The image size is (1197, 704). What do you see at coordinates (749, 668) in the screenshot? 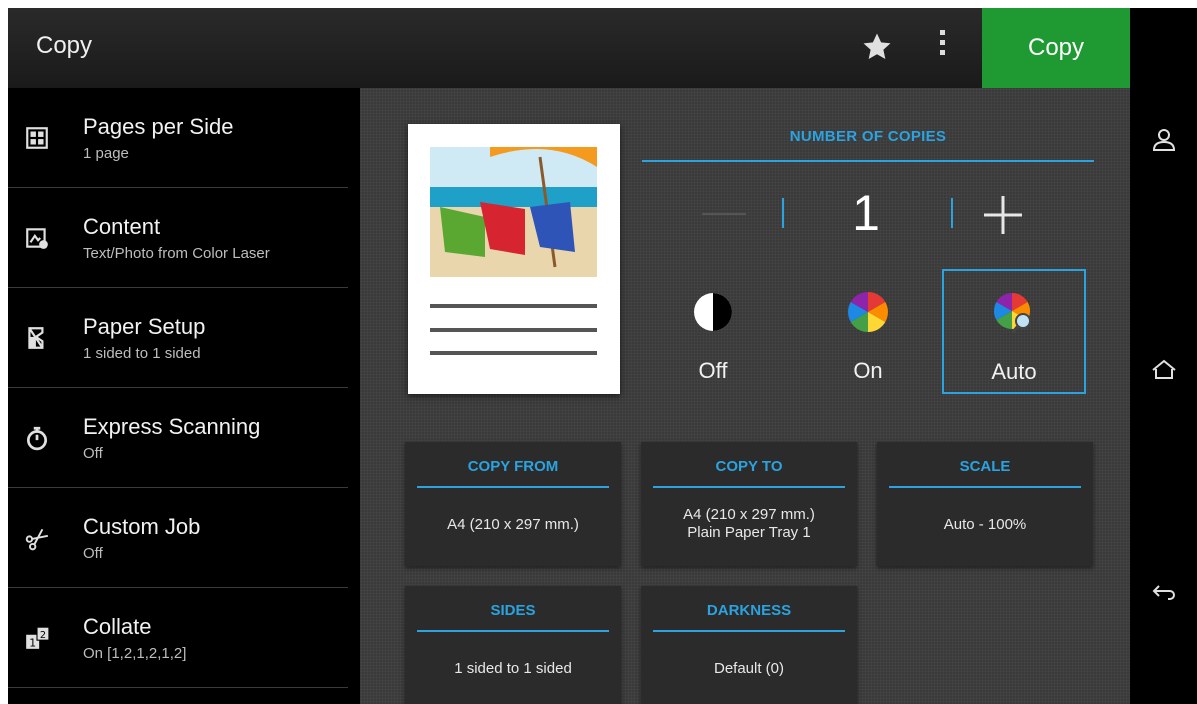
I see `tile-value: Default (0)` at bounding box center [749, 668].